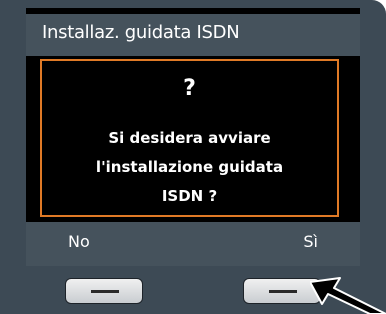 This screenshot has width=386, height=314. Describe the element at coordinates (189, 196) in the screenshot. I see `dialog-line-3: ISDN ?` at that location.